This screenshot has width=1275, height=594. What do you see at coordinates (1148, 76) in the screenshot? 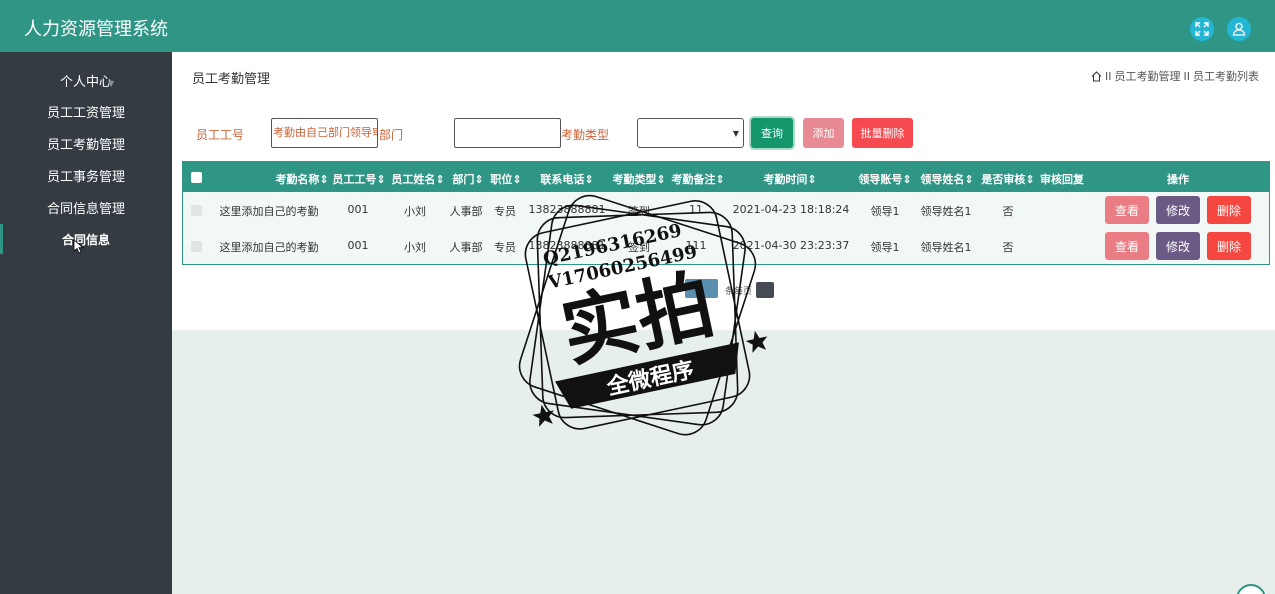
I see `breadcrumb-level1: 员工考勤管理` at bounding box center [1148, 76].